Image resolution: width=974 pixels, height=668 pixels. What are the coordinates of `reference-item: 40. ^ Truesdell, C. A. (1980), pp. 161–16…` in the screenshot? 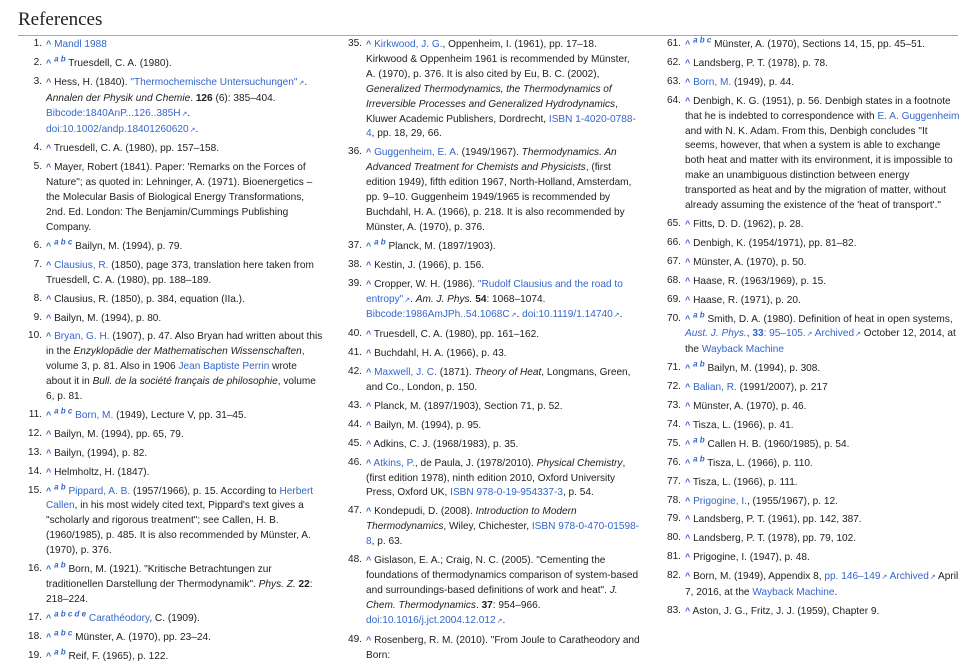 It's located at (491, 335).